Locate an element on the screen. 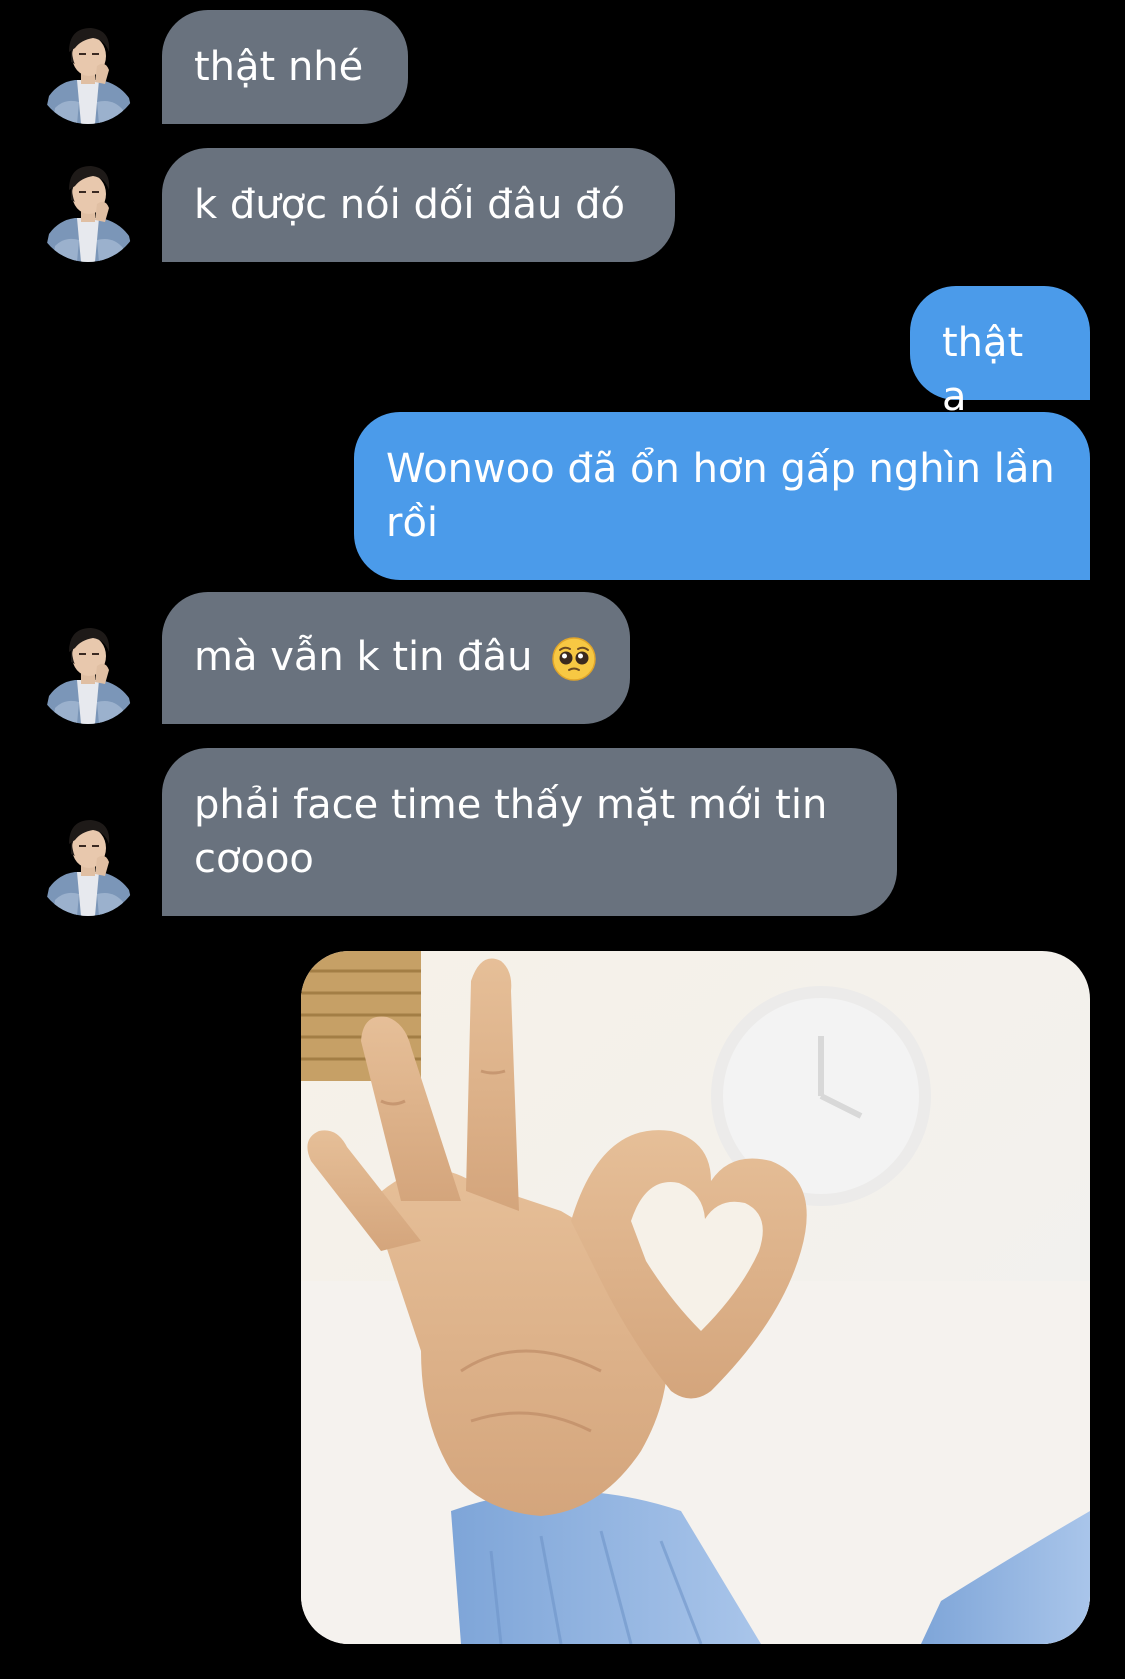  incoming-message-bubble: thật nhé is located at coordinates (285, 67).